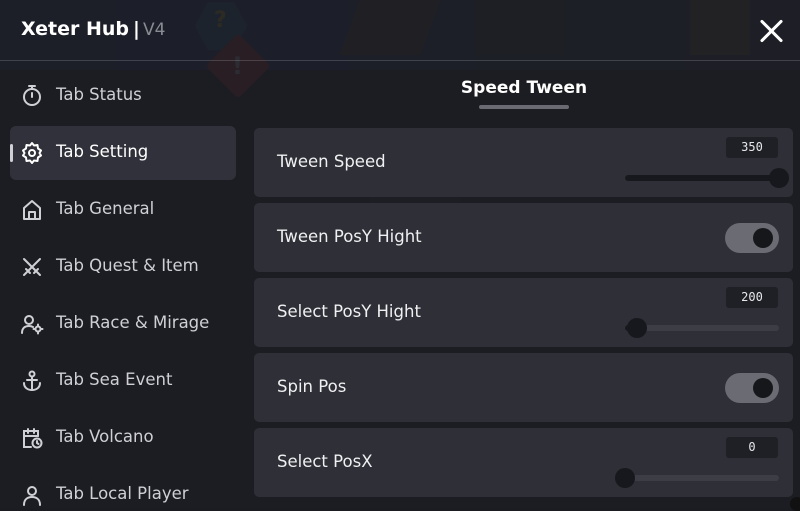 The height and width of the screenshot is (511, 800). I want to click on tab-status: Tab Status, so click(123, 96).